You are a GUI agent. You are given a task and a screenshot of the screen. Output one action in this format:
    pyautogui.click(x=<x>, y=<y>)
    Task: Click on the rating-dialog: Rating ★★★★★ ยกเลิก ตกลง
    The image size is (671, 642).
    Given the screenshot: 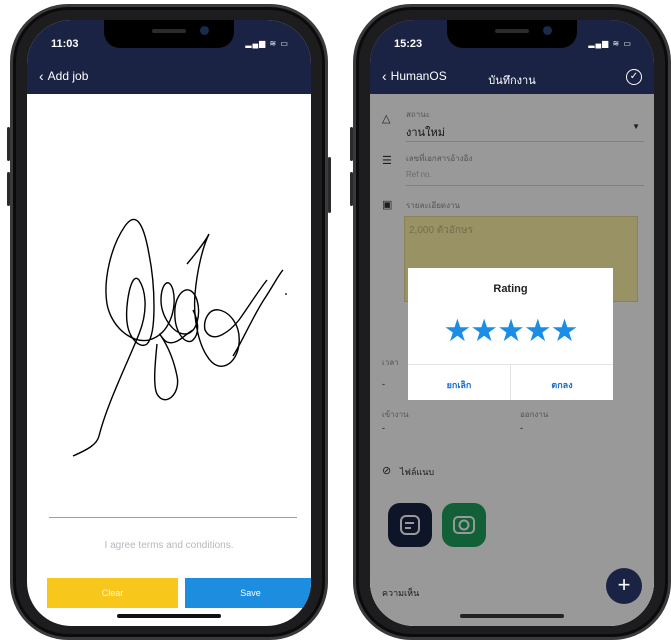 What is the action you would take?
    pyautogui.click(x=510, y=334)
    